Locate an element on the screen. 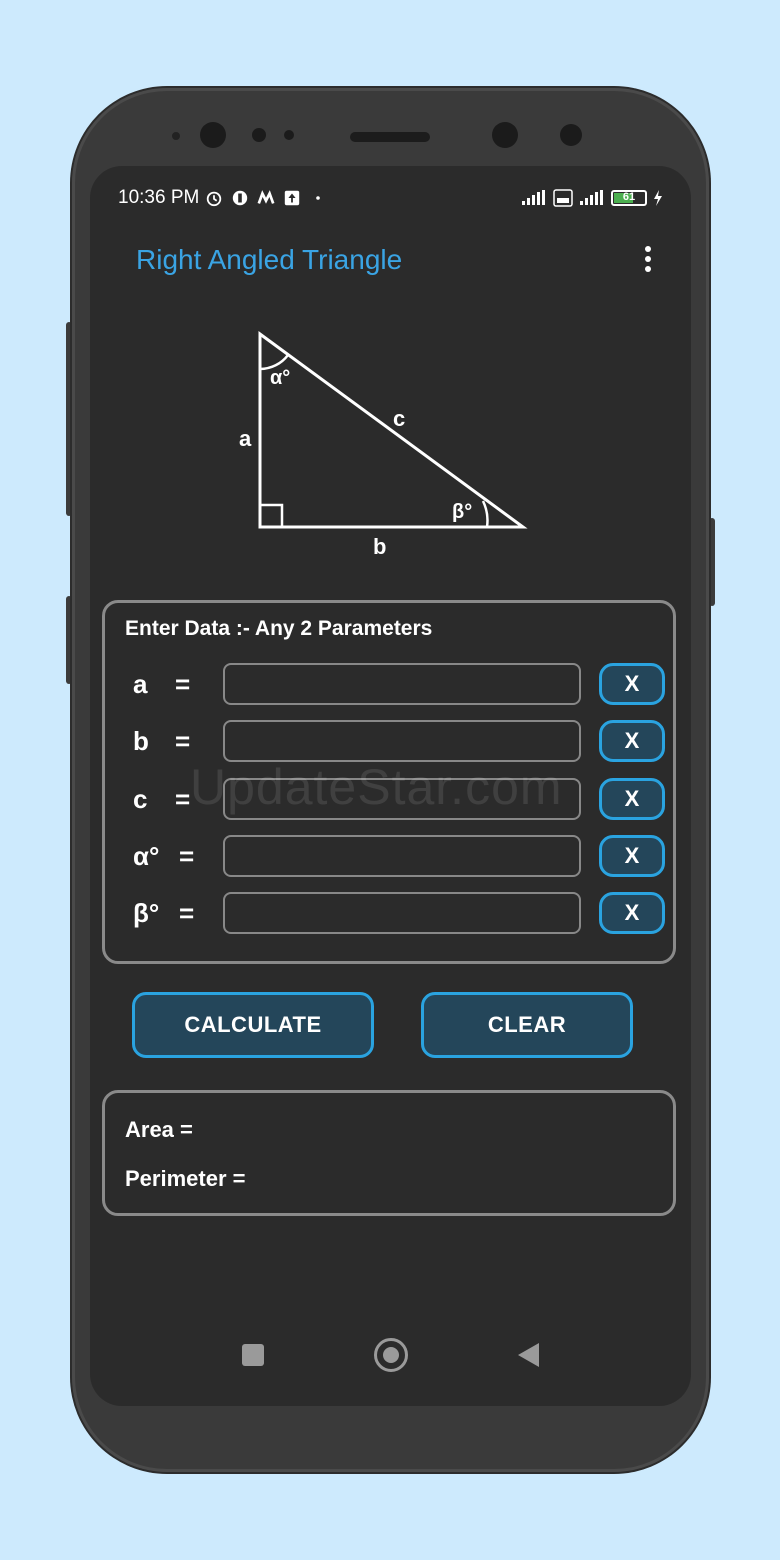 This screenshot has width=780, height=1560. phone-side-button-right is located at coordinates (712, 562).